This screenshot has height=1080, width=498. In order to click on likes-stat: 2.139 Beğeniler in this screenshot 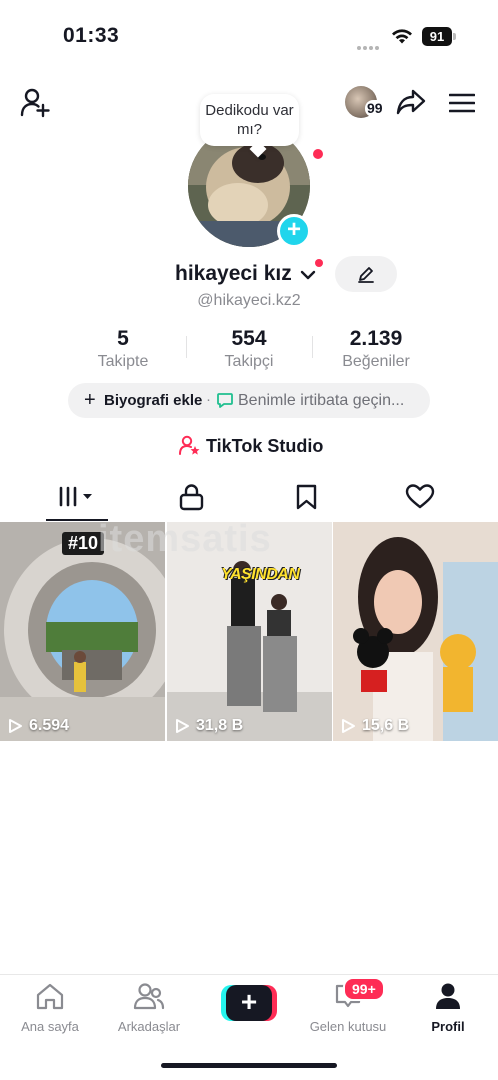, I will do `click(376, 350)`.